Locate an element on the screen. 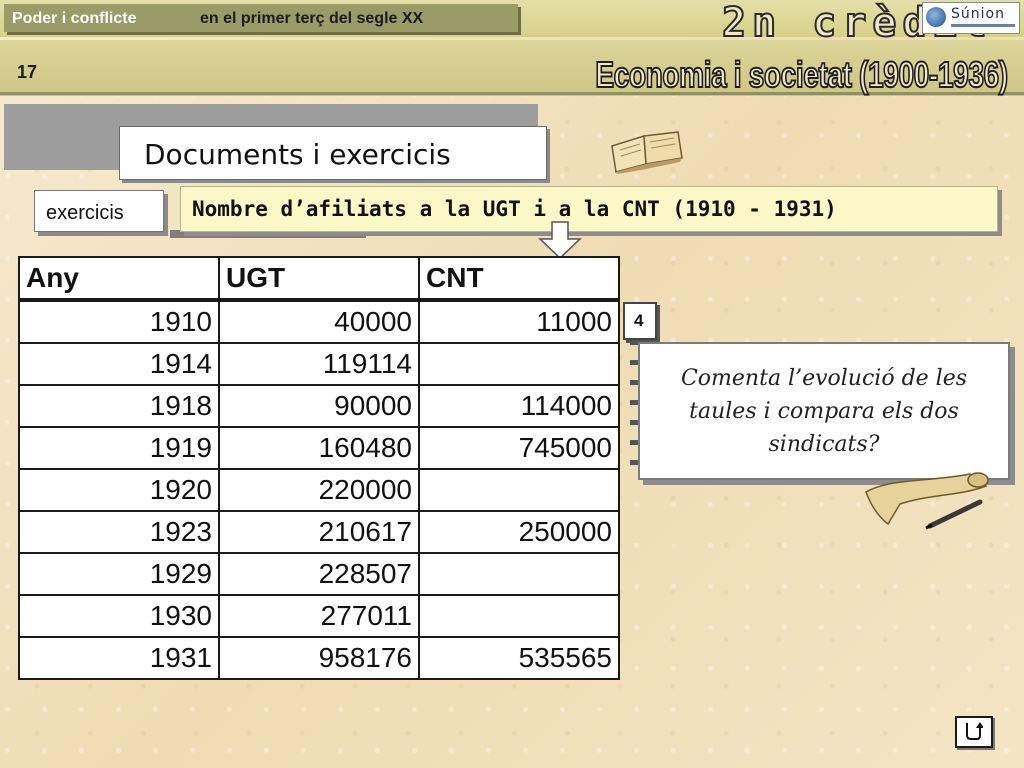  col-header-ugt: UGT is located at coordinates (319, 278).